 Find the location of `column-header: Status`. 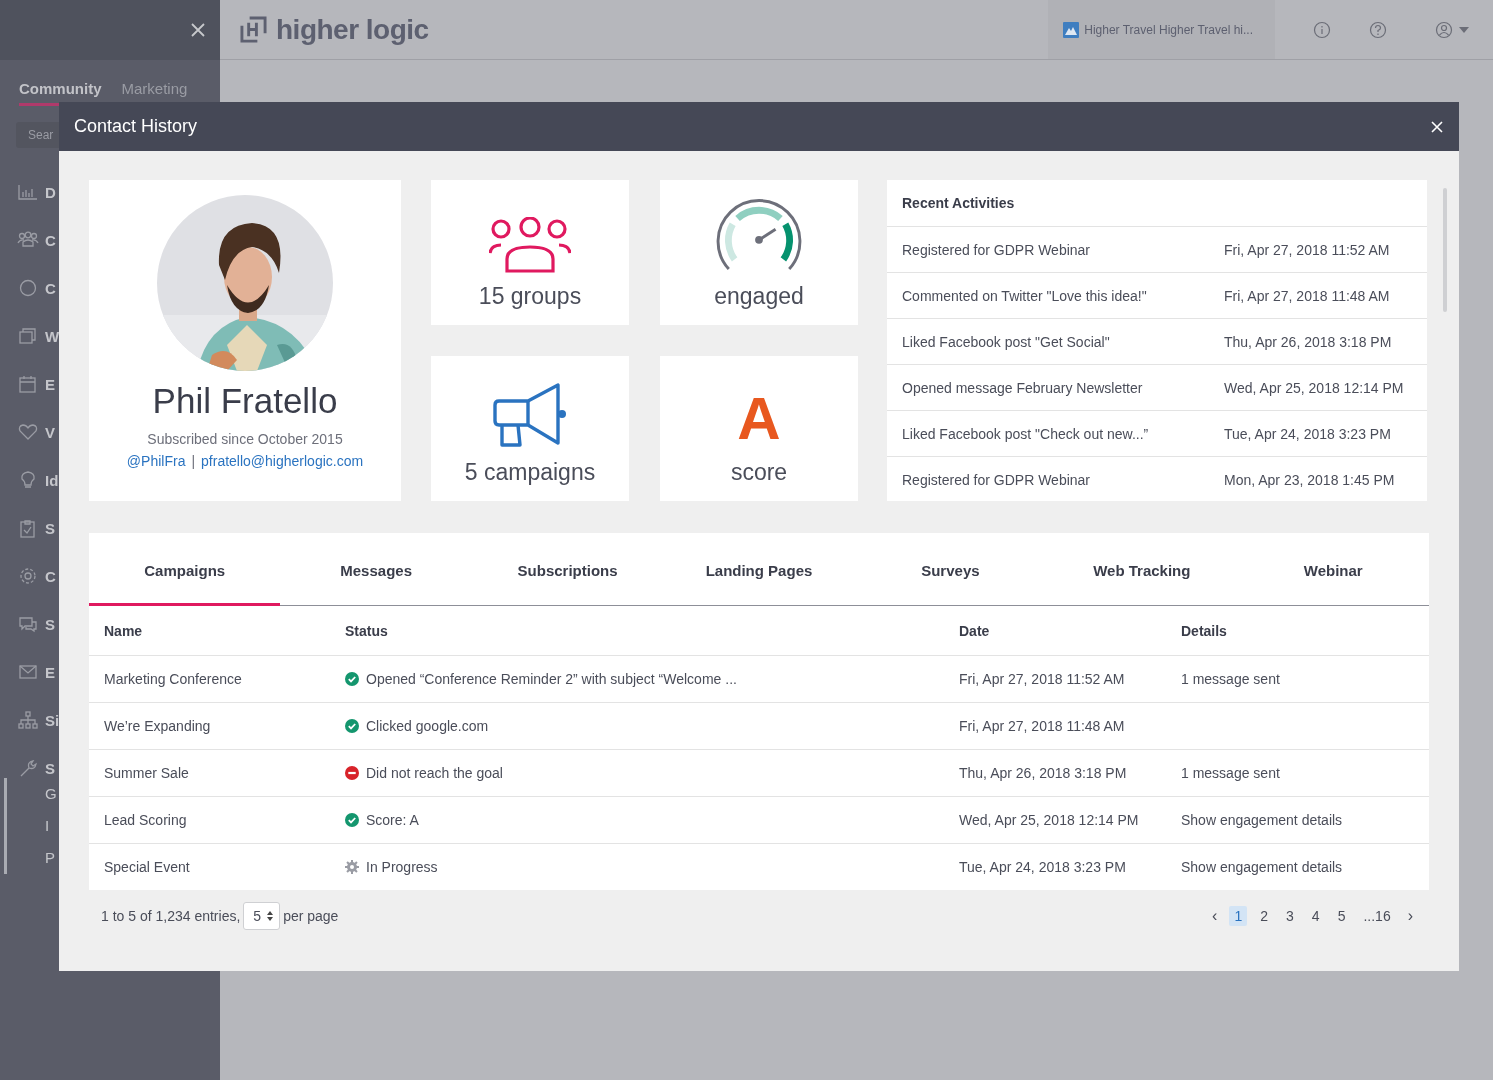

column-header: Status is located at coordinates (366, 630).